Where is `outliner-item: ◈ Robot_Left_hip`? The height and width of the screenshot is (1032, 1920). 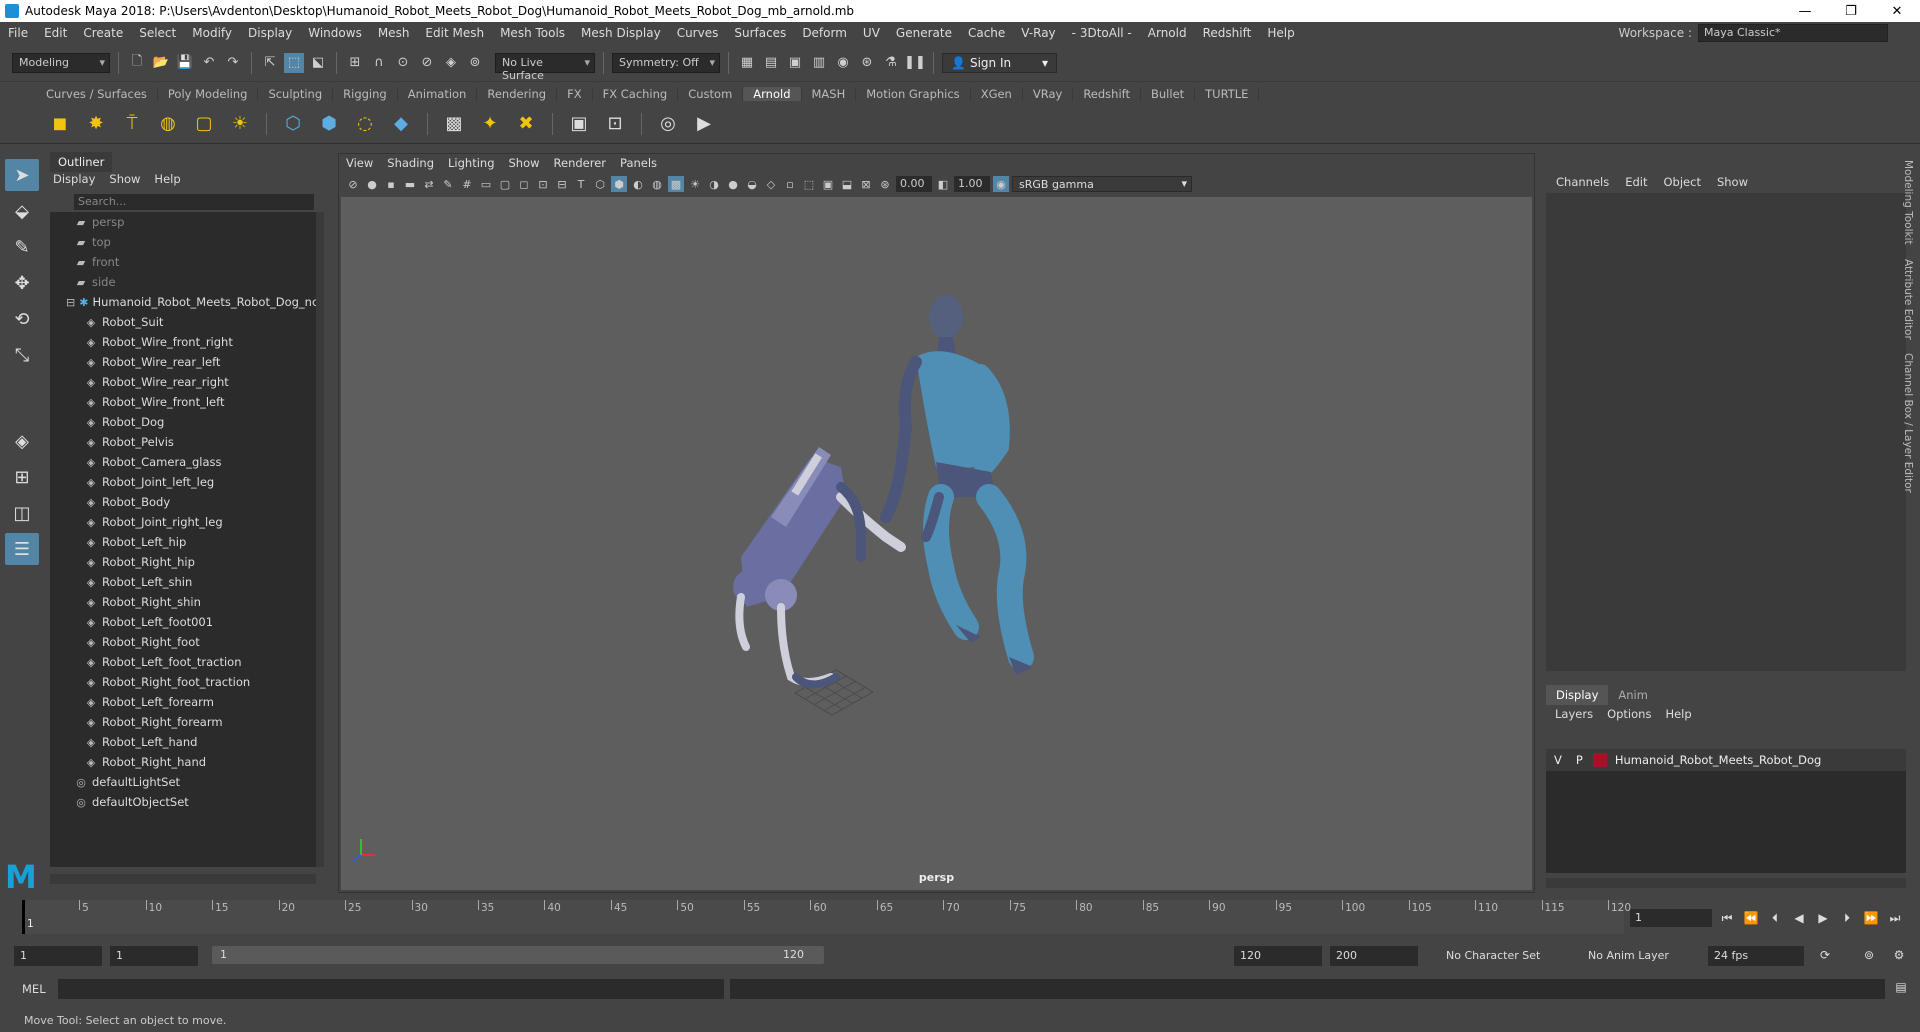
outliner-item: ◈ Robot_Left_hip is located at coordinates (183, 542).